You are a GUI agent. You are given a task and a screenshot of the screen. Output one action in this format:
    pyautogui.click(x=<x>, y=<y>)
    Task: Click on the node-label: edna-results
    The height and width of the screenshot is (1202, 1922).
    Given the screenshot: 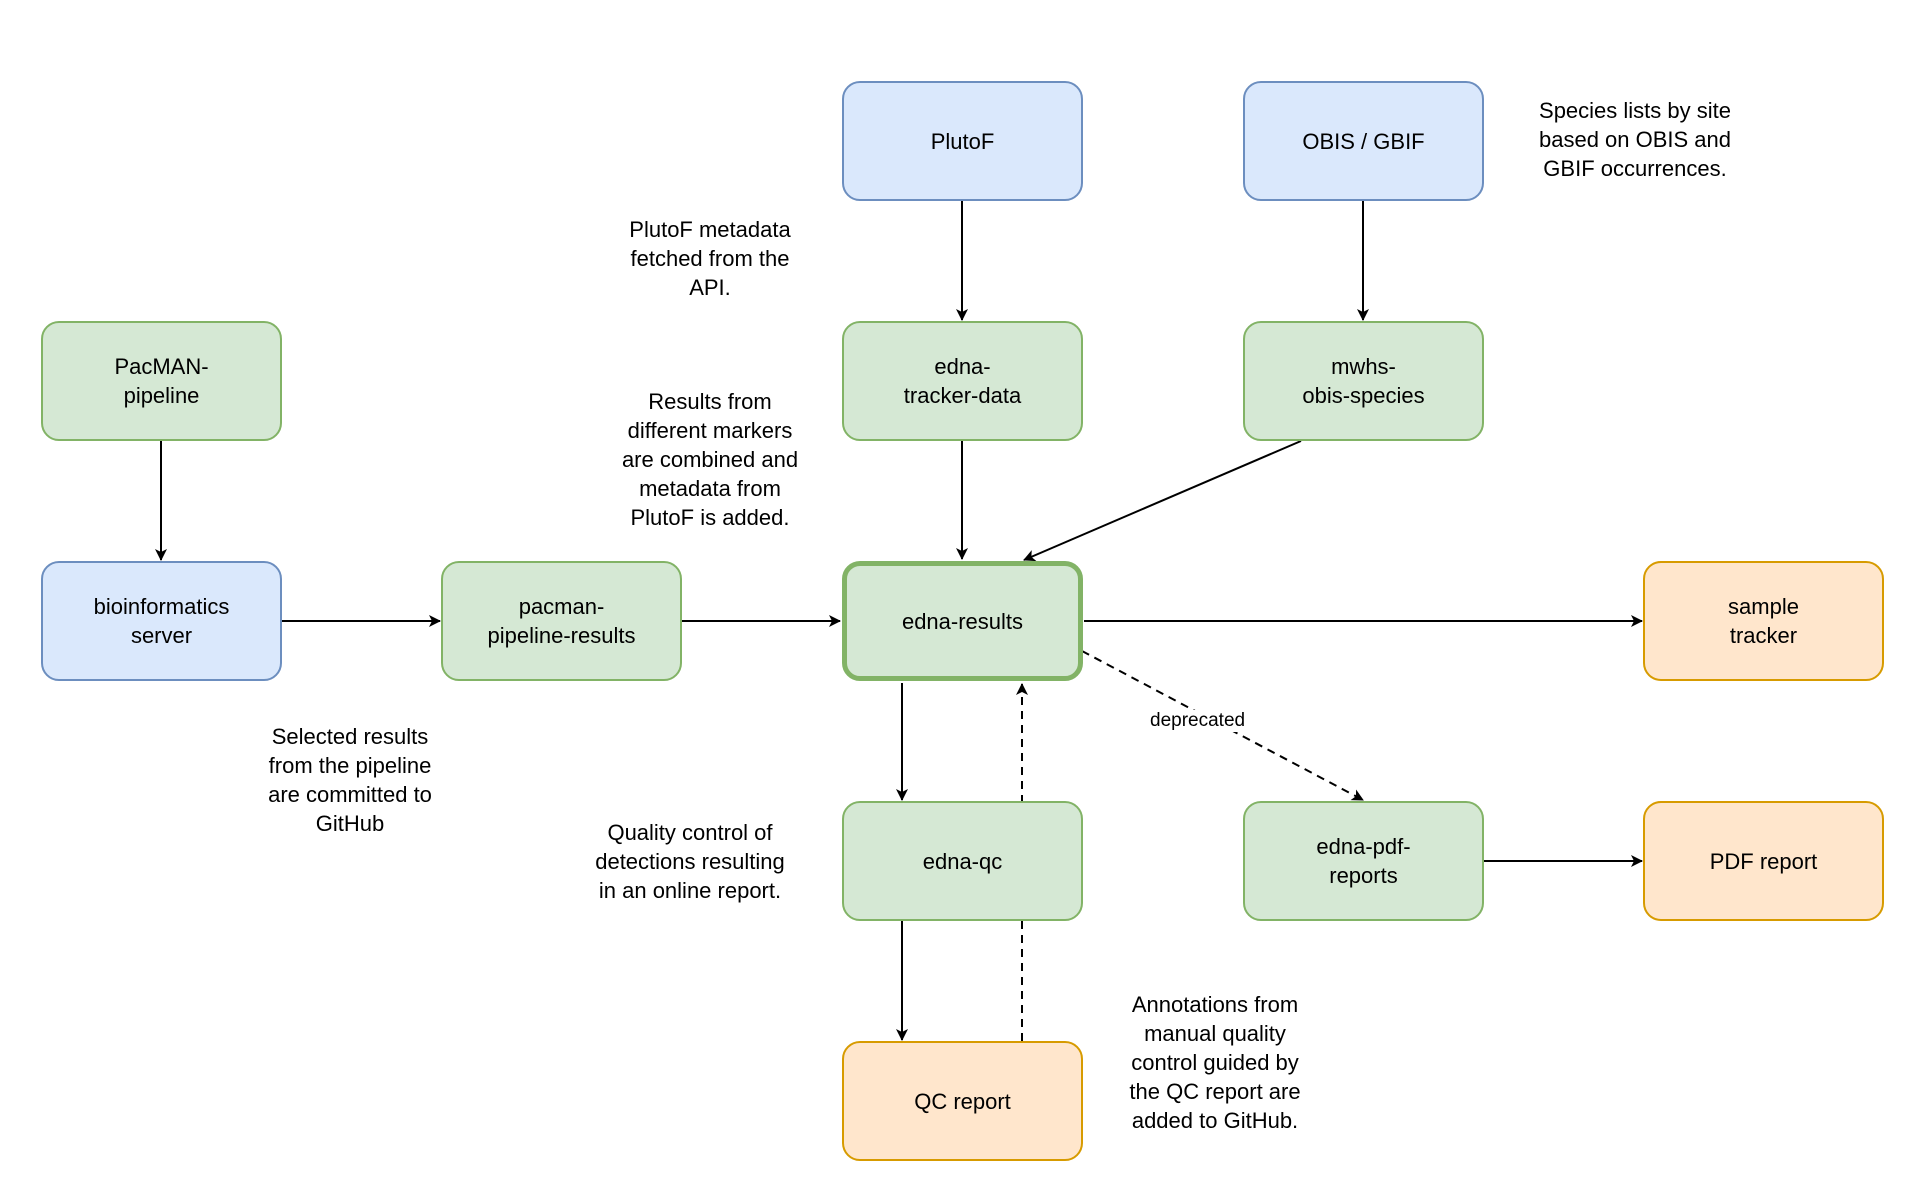 What is the action you would take?
    pyautogui.click(x=962, y=621)
    